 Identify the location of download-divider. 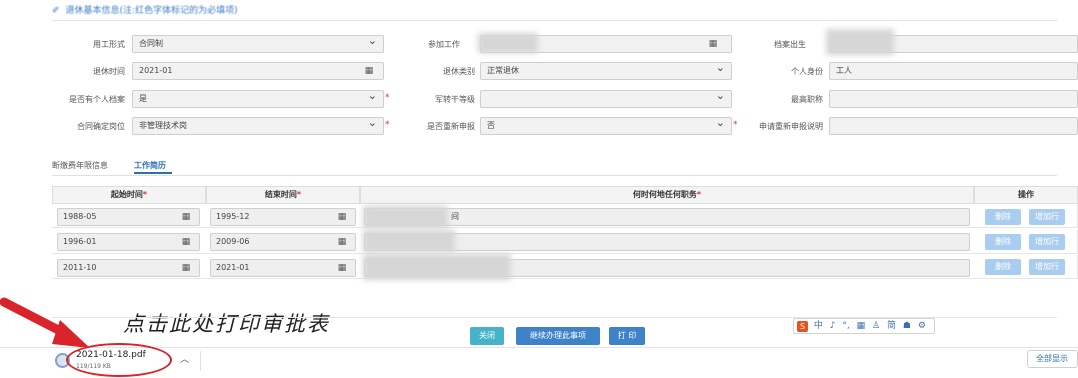
(200, 361).